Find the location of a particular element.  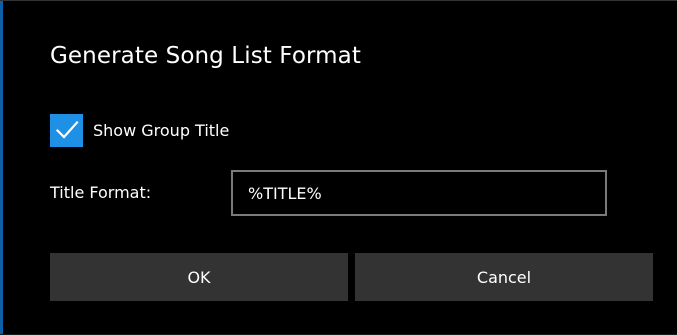

window-frame-top-edge is located at coordinates (338, 0).